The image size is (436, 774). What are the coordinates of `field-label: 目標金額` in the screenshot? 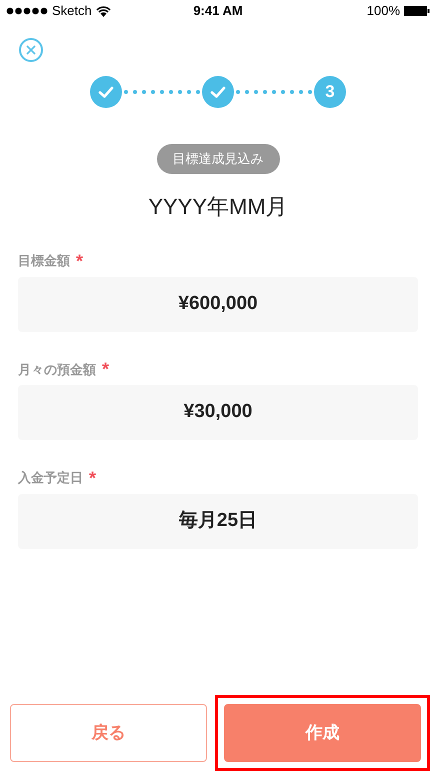 It's located at (44, 261).